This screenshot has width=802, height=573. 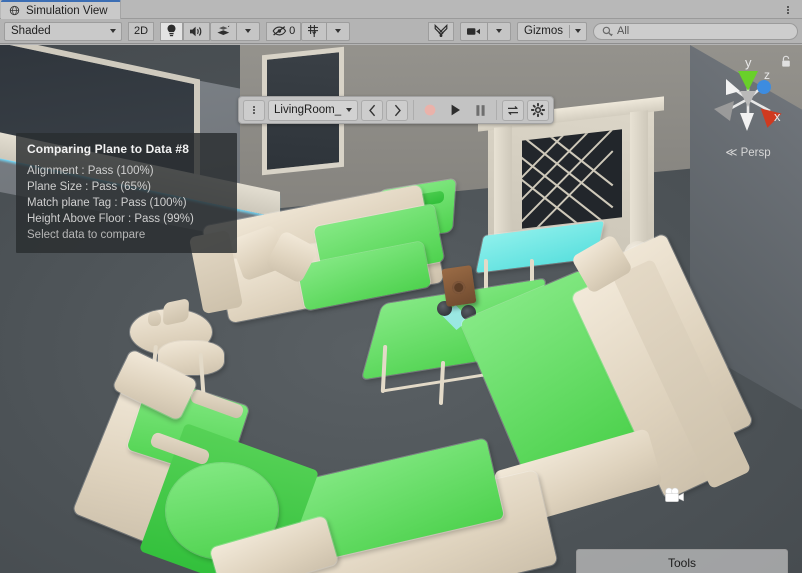 I want to click on scene-orientation-gizmo: y x z ≪ Persp, so click(x=748, y=107).